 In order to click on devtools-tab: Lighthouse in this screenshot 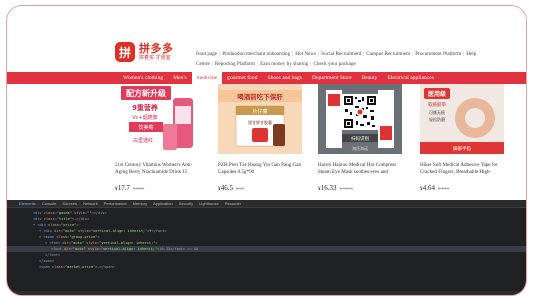, I will do `click(209, 203)`.